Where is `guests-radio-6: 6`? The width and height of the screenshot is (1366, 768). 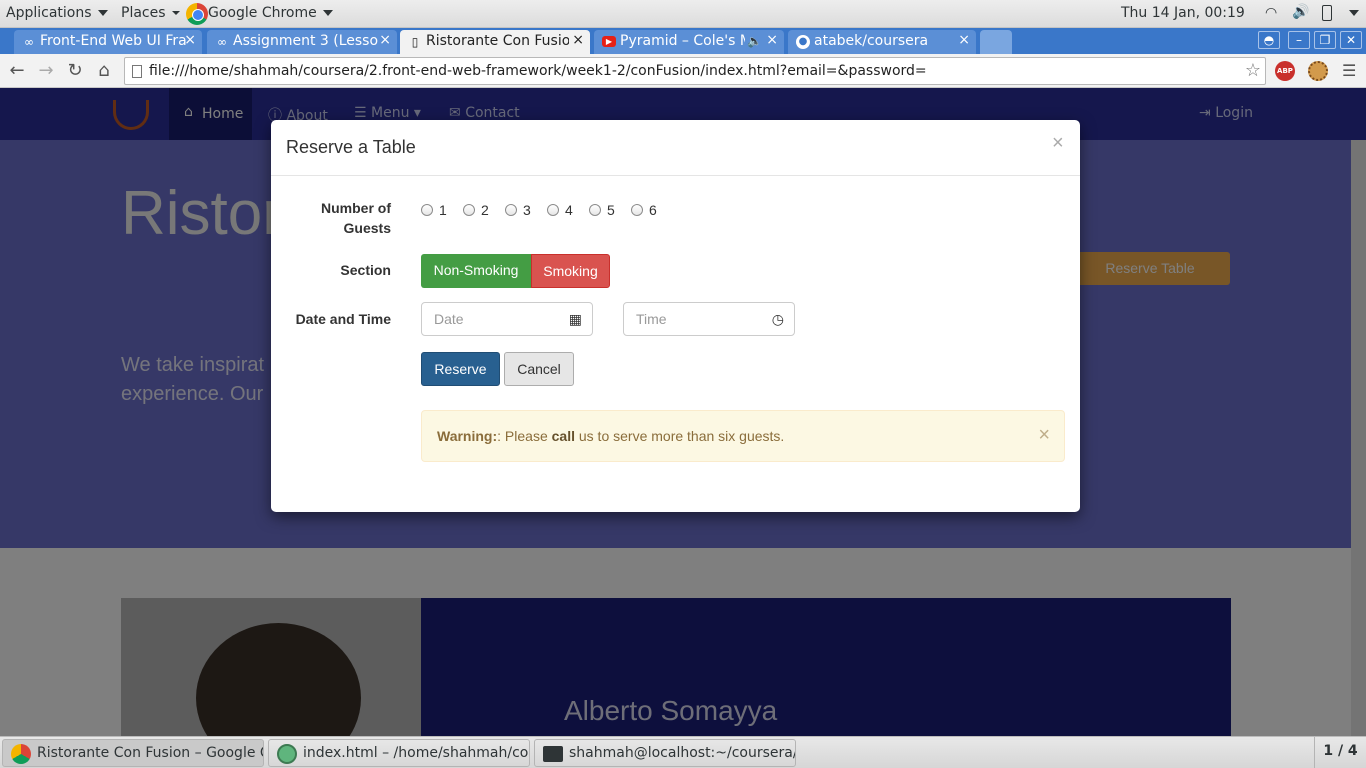
guests-radio-6: 6 is located at coordinates (644, 210).